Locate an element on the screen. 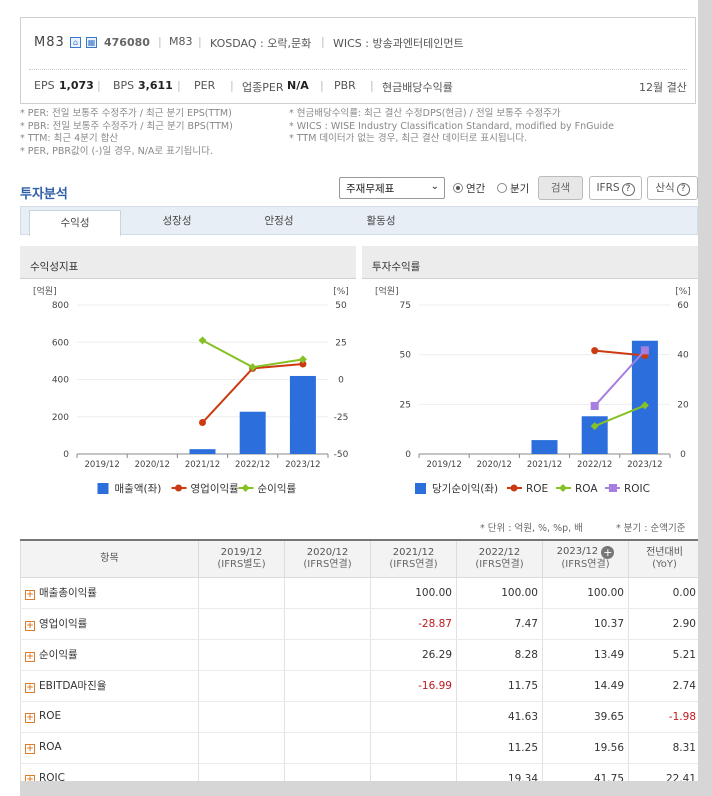 This screenshot has width=712, height=796. y2-tick-label: 40 is located at coordinates (683, 356).